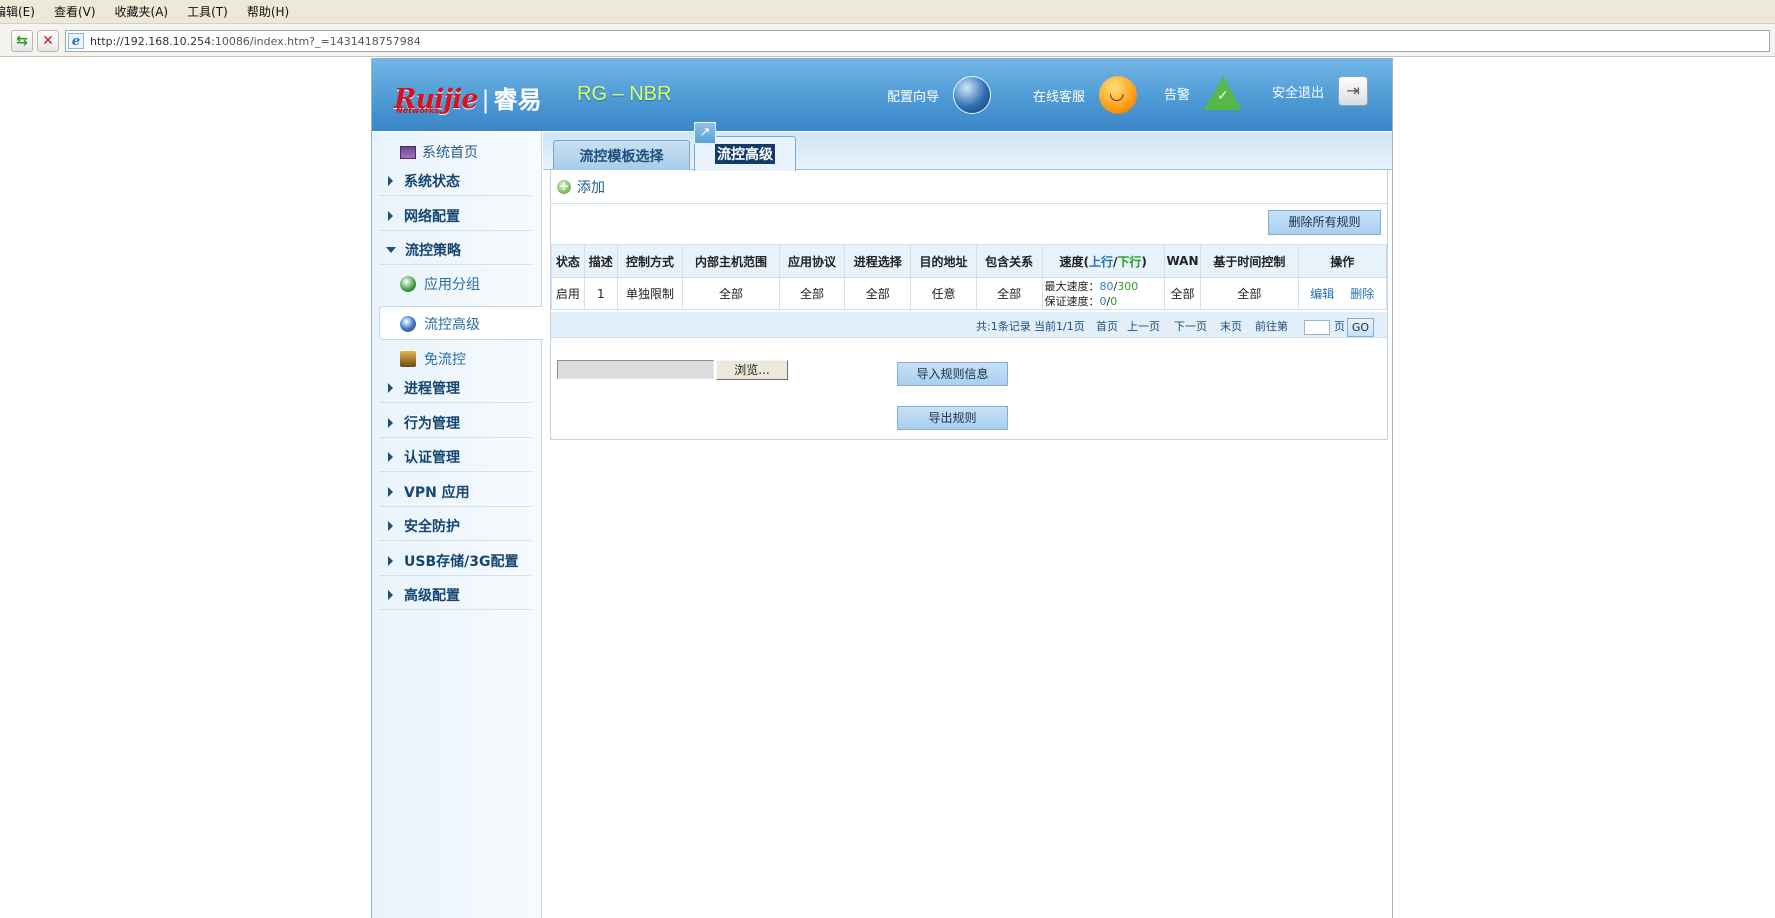 The height and width of the screenshot is (918, 1775). I want to click on cell-ops: 编辑 删除, so click(1342, 293).